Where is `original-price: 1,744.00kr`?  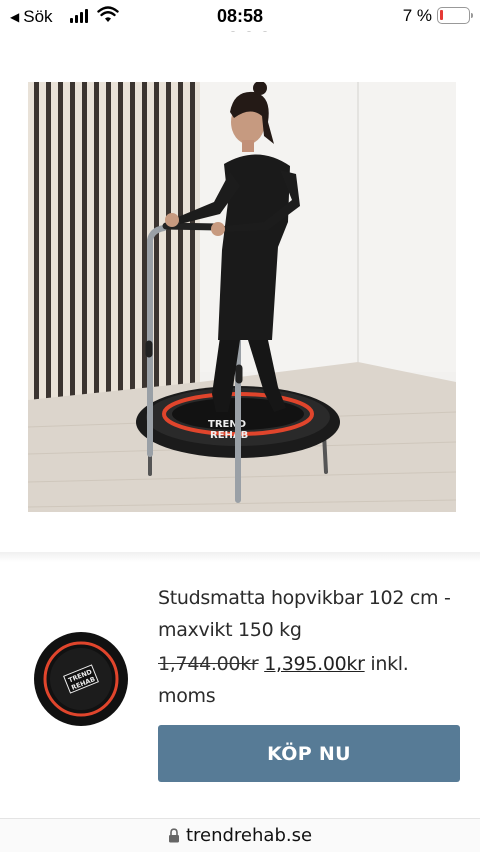
original-price: 1,744.00kr is located at coordinates (208, 664).